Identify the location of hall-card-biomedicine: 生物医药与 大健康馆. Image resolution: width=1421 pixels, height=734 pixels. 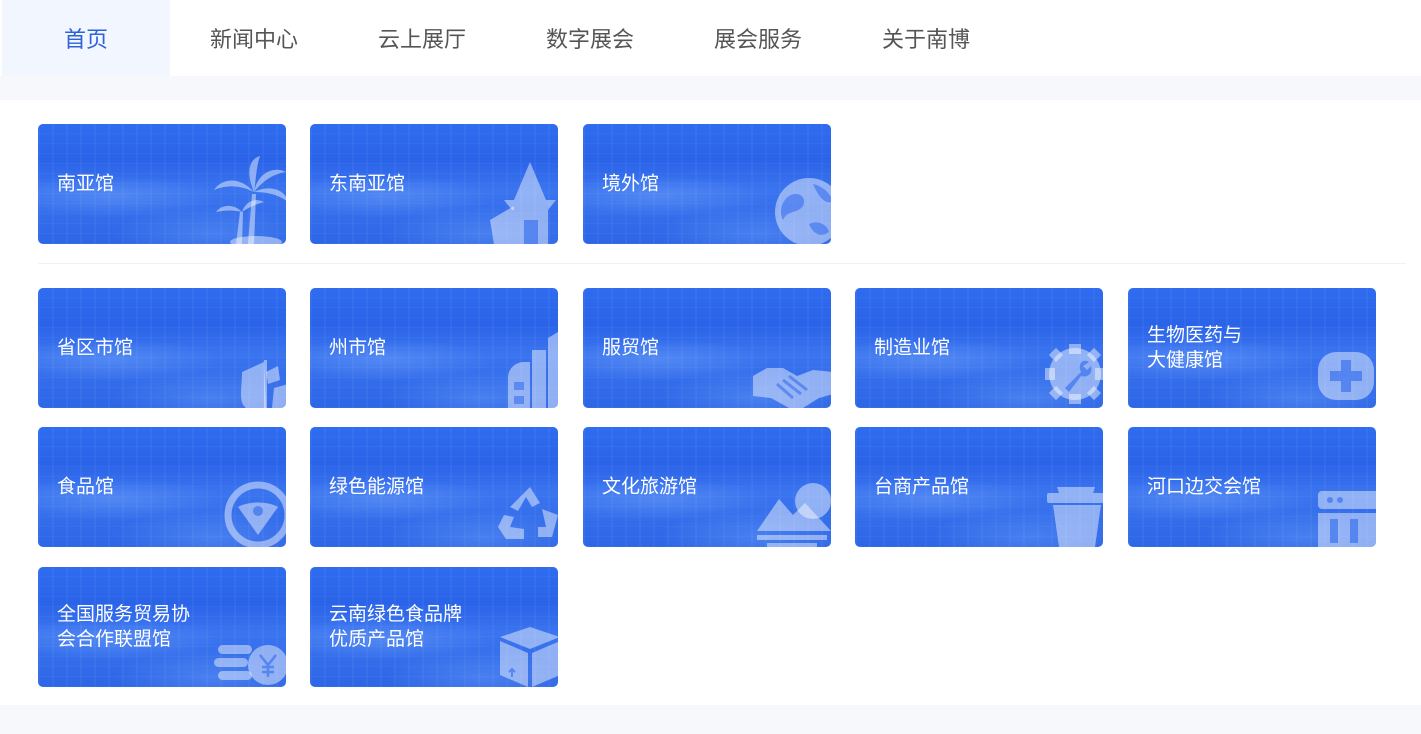
(1252, 348).